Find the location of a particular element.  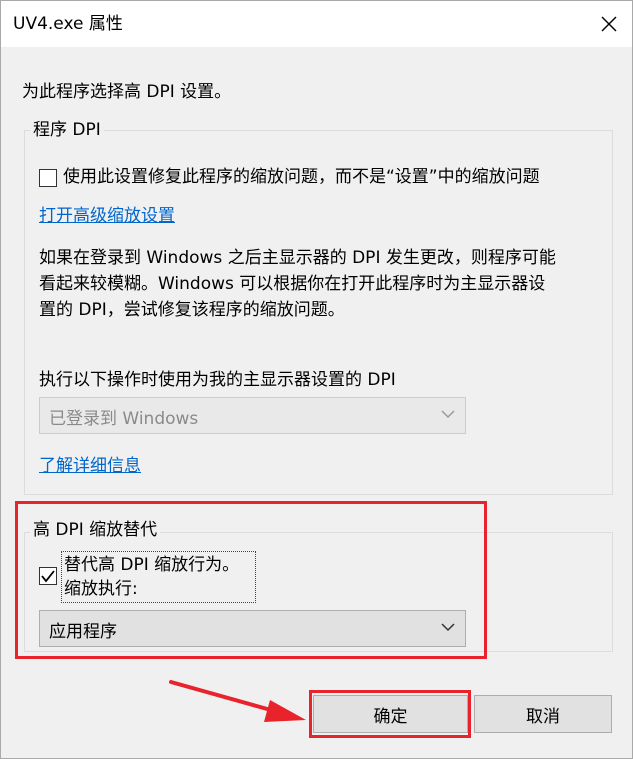

high-dpi-override-checkbox is located at coordinates (48, 576).